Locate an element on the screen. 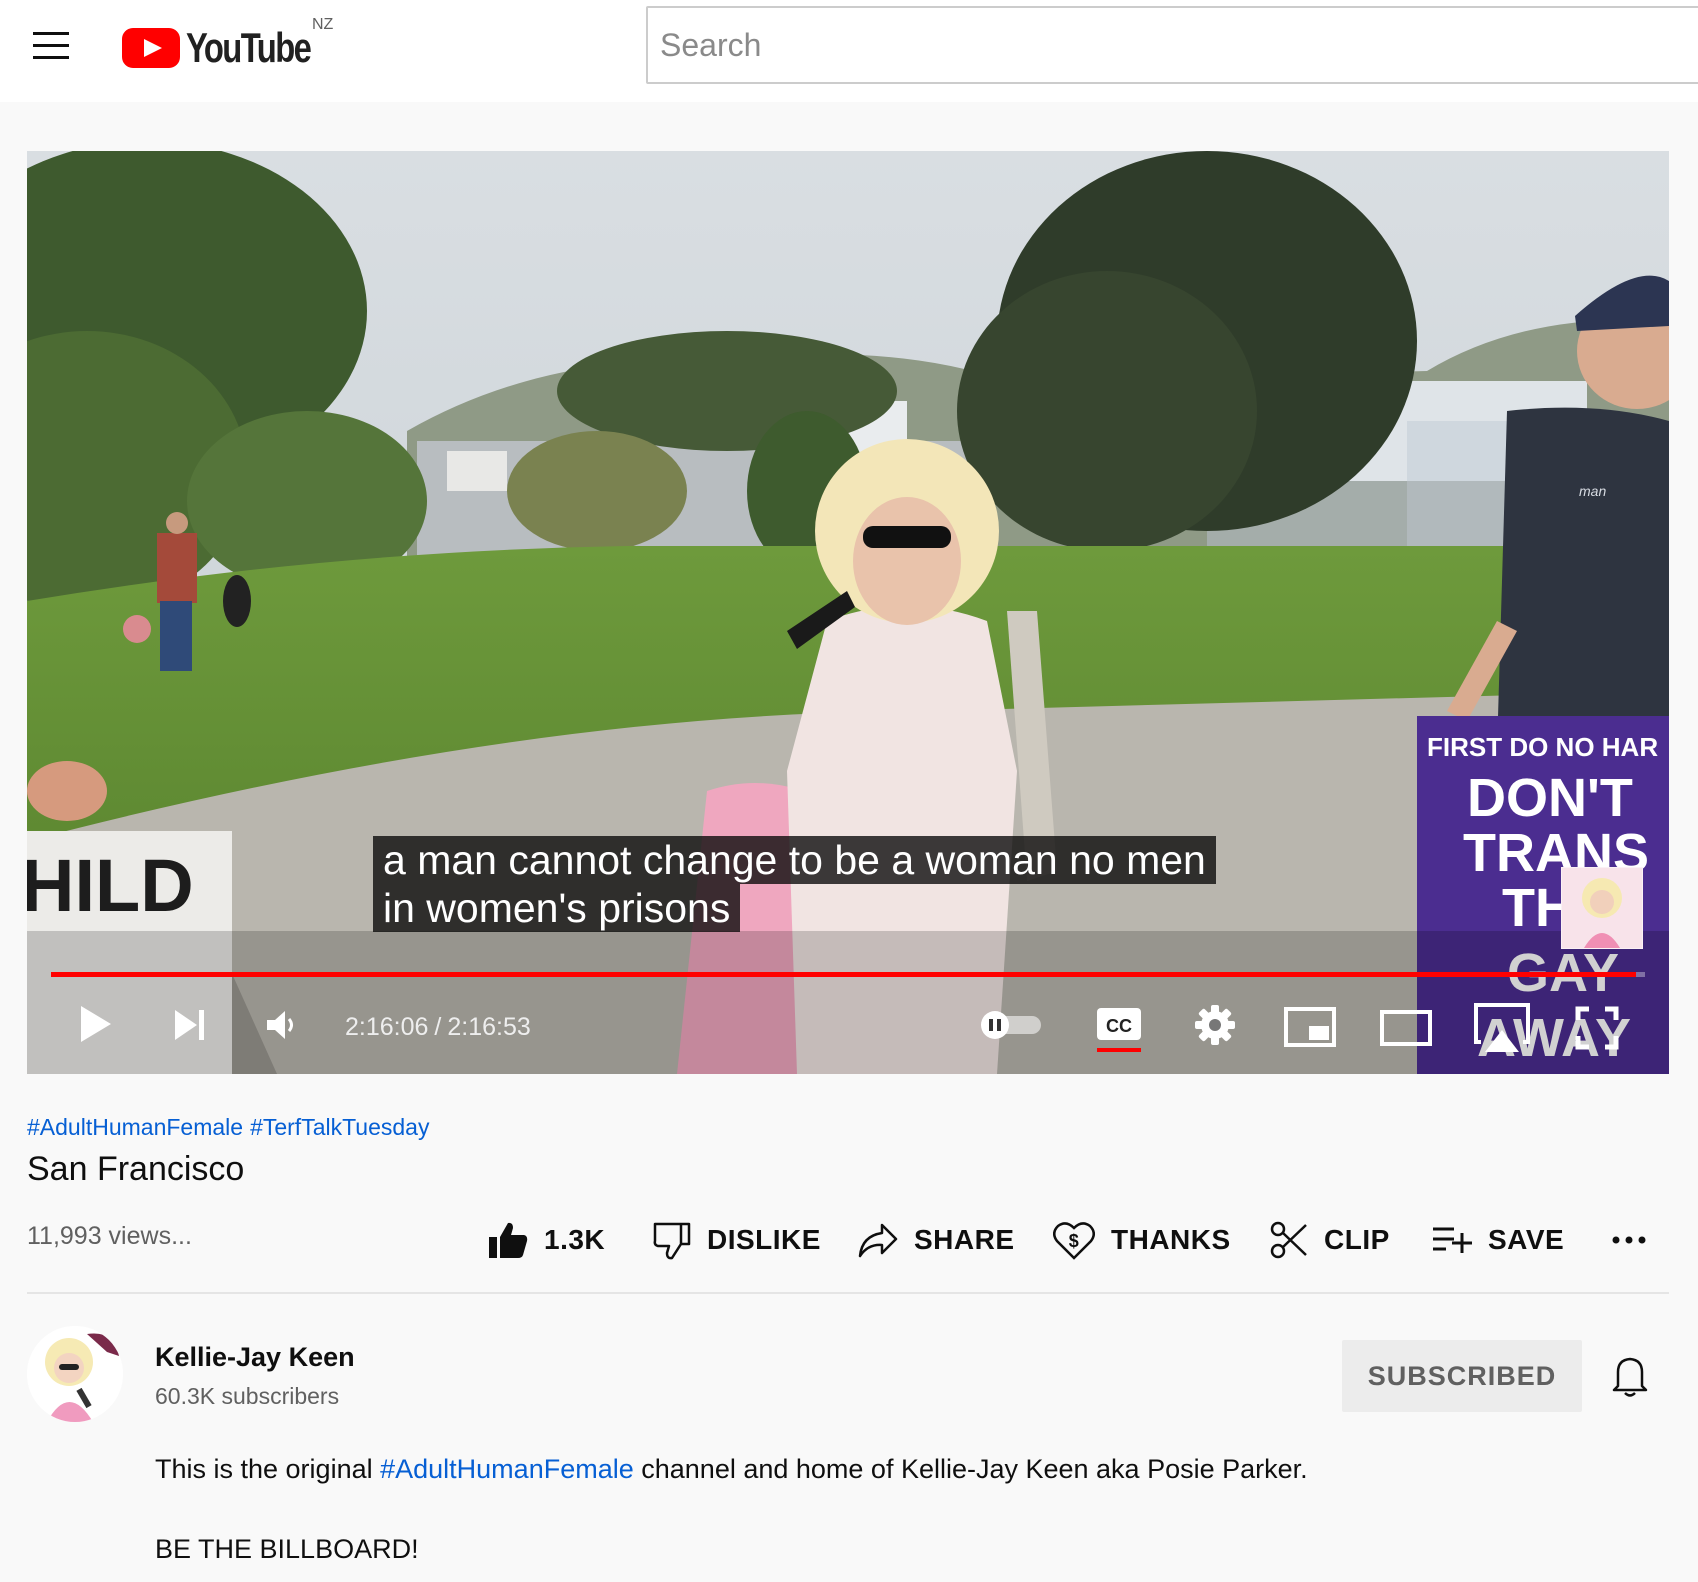 The image size is (1698, 1582). thanks-button: $ THANKS is located at coordinates (1142, 1240).